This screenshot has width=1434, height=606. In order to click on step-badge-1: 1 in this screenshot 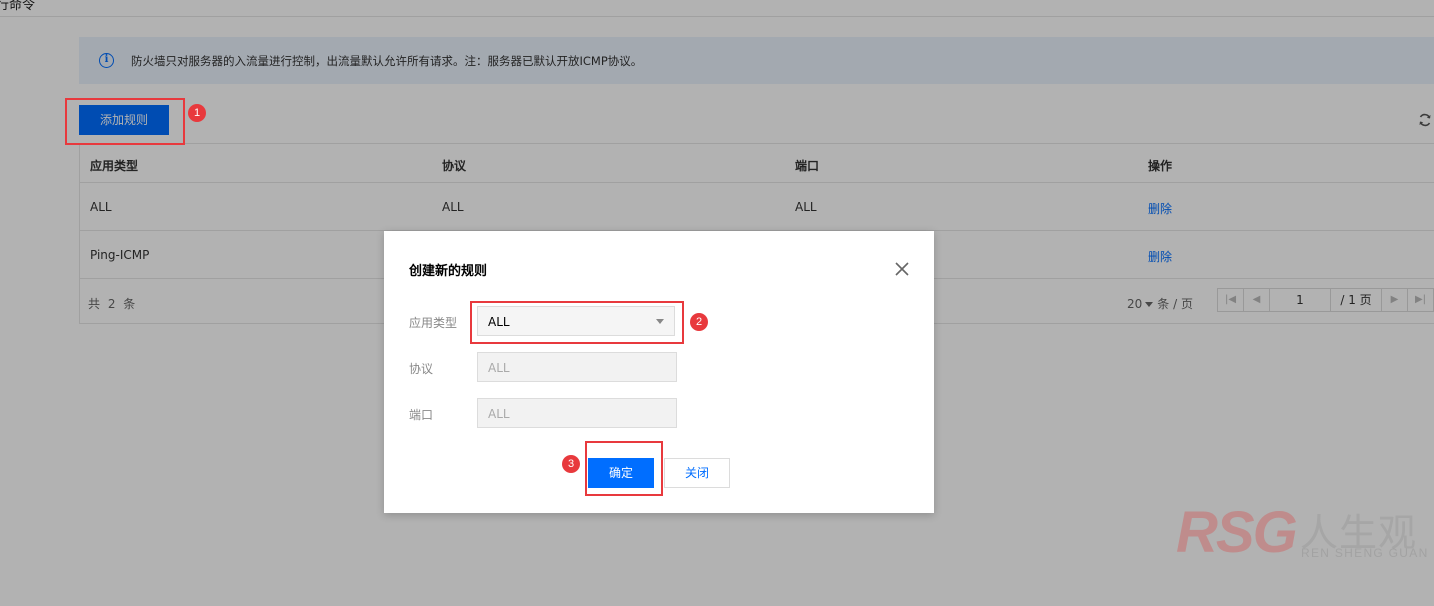, I will do `click(197, 113)`.